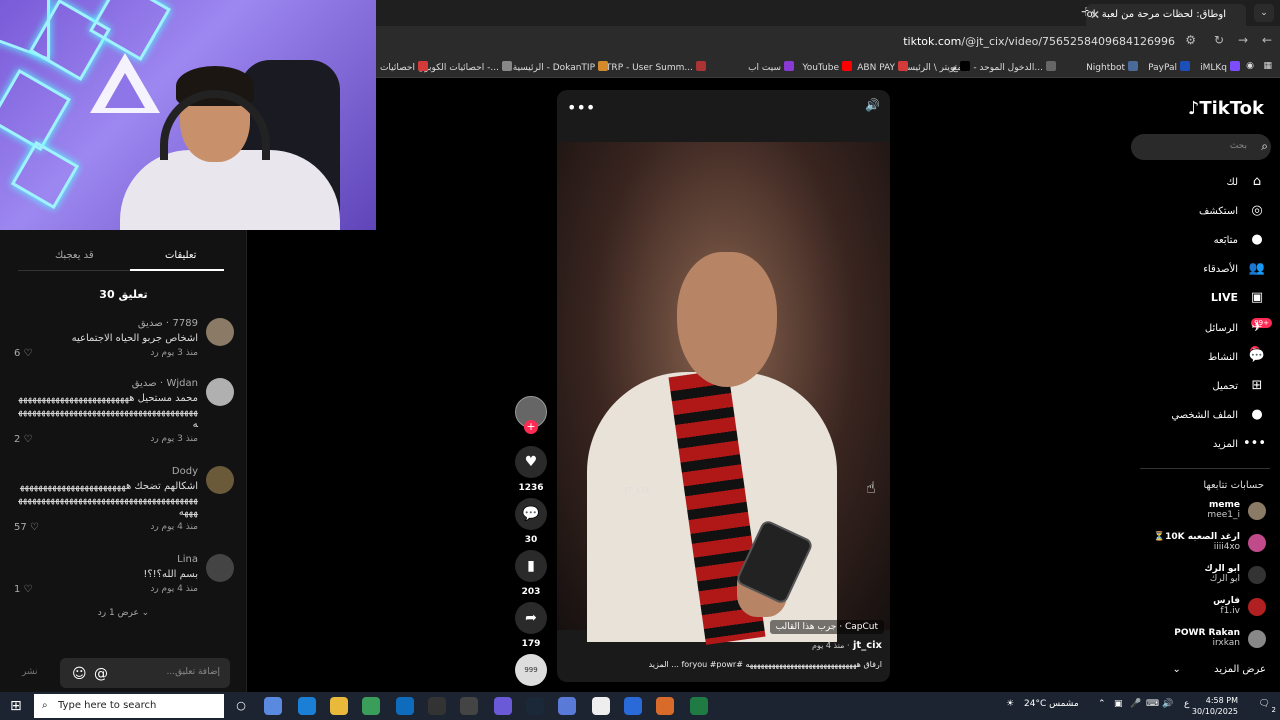 The height and width of the screenshot is (720, 1280). Describe the element at coordinates (371, 706) in the screenshot. I see `chrome-icon` at that location.